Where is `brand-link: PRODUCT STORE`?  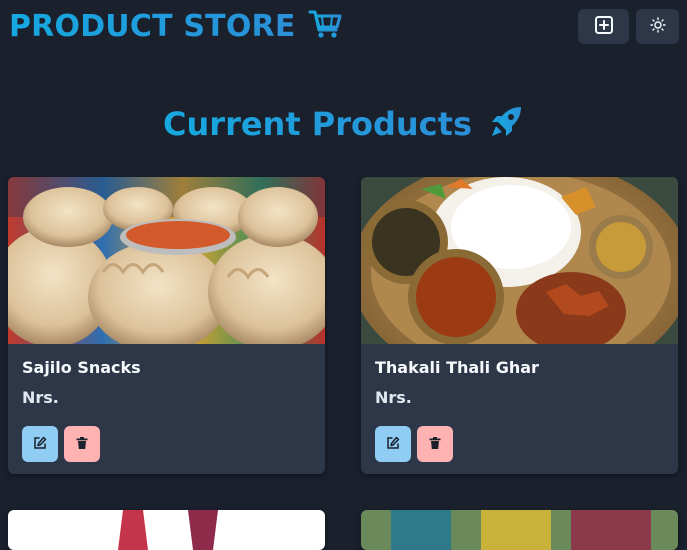
brand-link: PRODUCT STORE is located at coordinates (175, 26).